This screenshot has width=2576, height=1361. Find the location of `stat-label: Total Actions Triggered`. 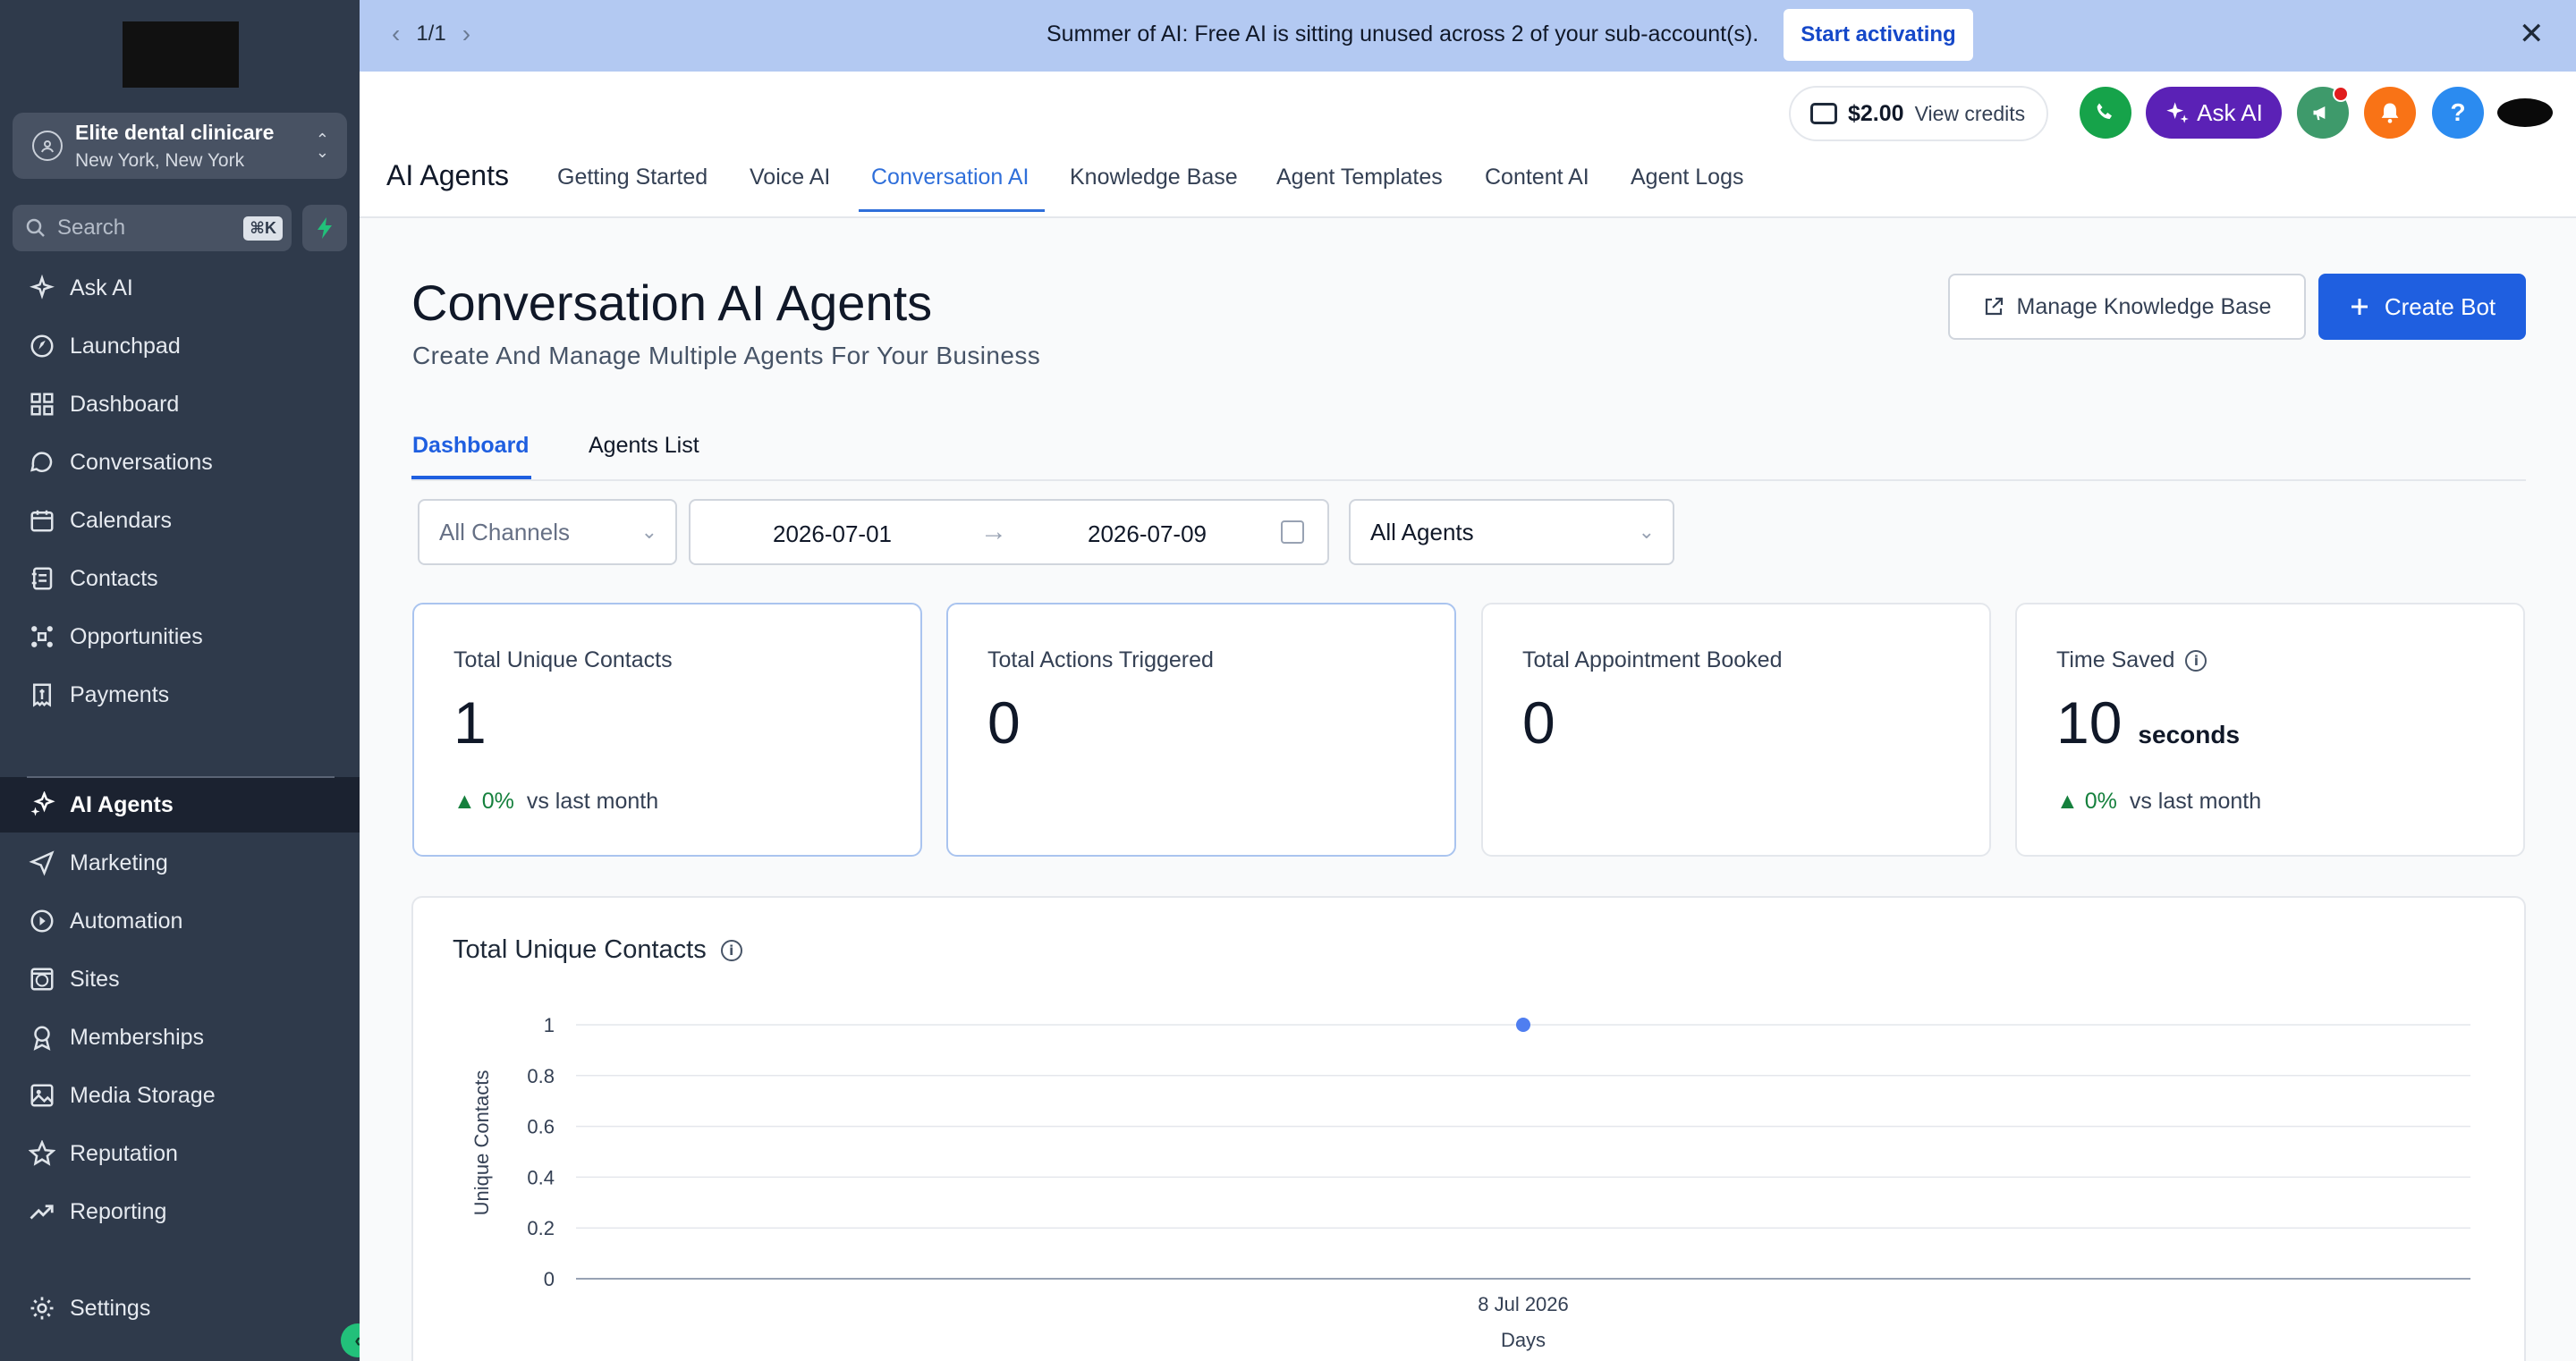

stat-label: Total Actions Triggered is located at coordinates (1100, 659).